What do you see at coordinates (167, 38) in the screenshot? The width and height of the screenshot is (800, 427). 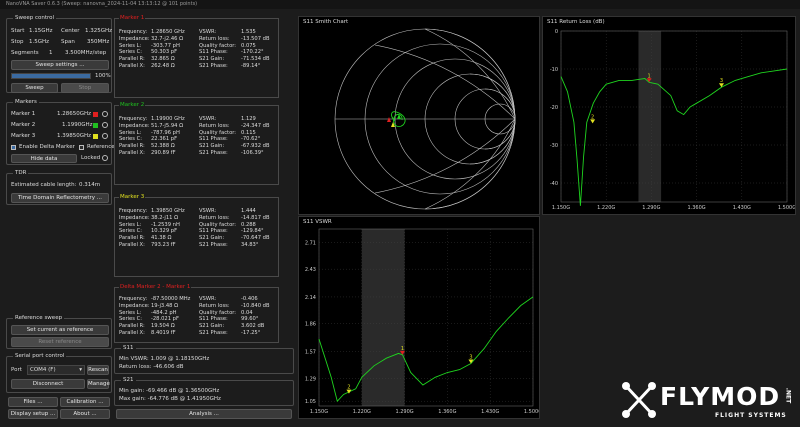 I see `marker-detail-value: 32.7-j2.46 Ω` at bounding box center [167, 38].